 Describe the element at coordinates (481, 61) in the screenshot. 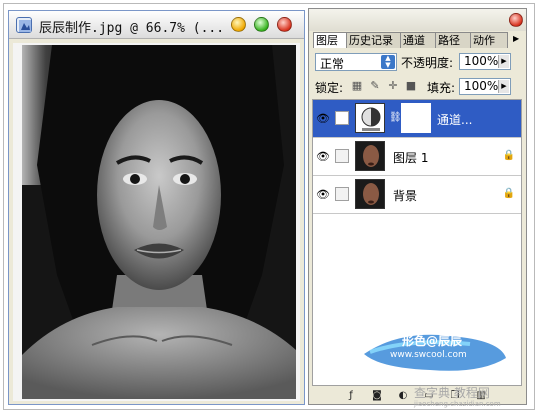

I see `opacity-value: 100%` at that location.